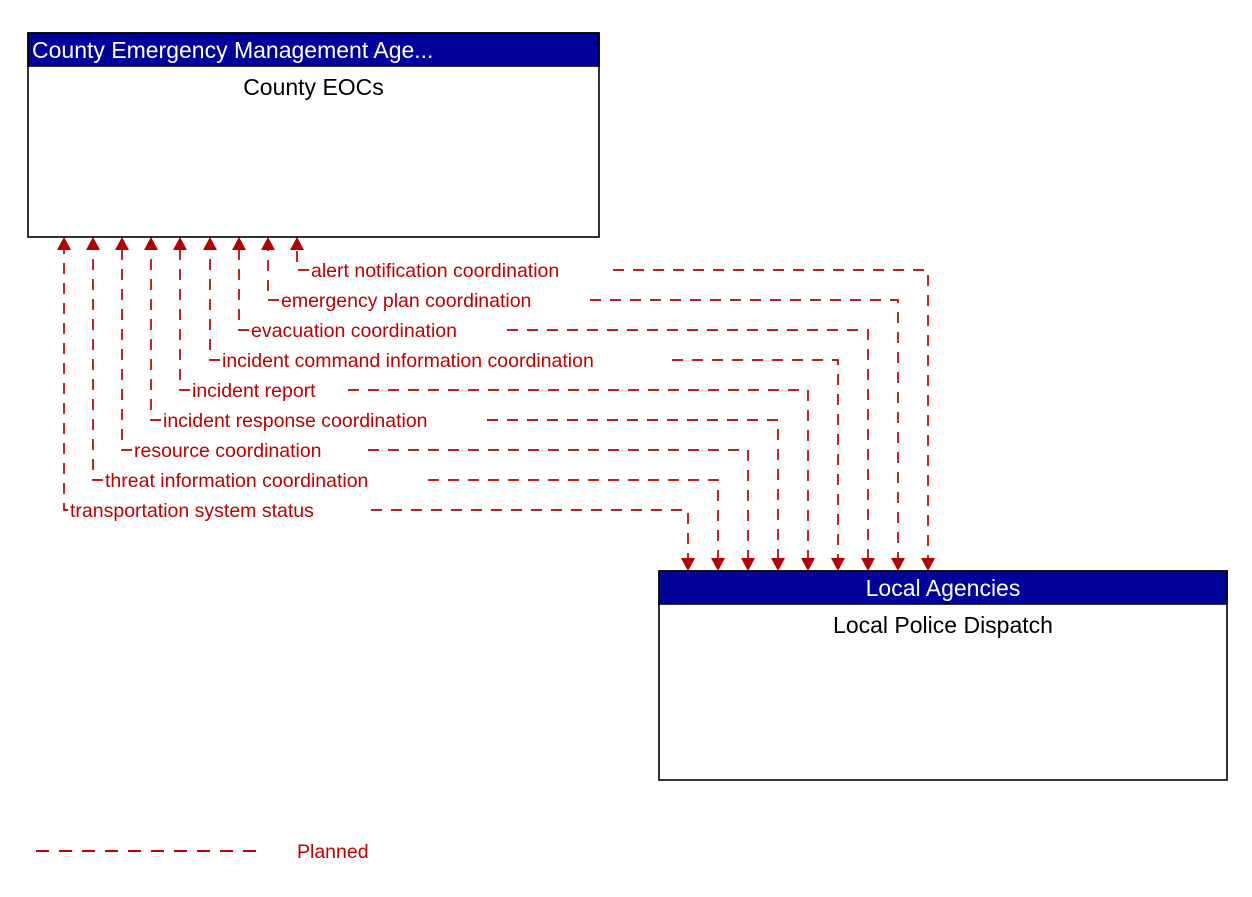 The width and height of the screenshot is (1252, 897). Describe the element at coordinates (192, 511) in the screenshot. I see `flow-label-8: transportation system status` at that location.